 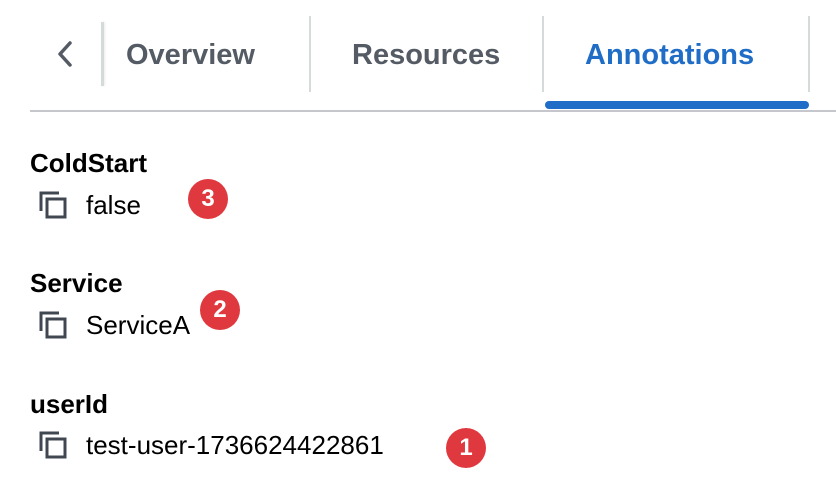 I want to click on step-badge: 2, so click(x=220, y=310).